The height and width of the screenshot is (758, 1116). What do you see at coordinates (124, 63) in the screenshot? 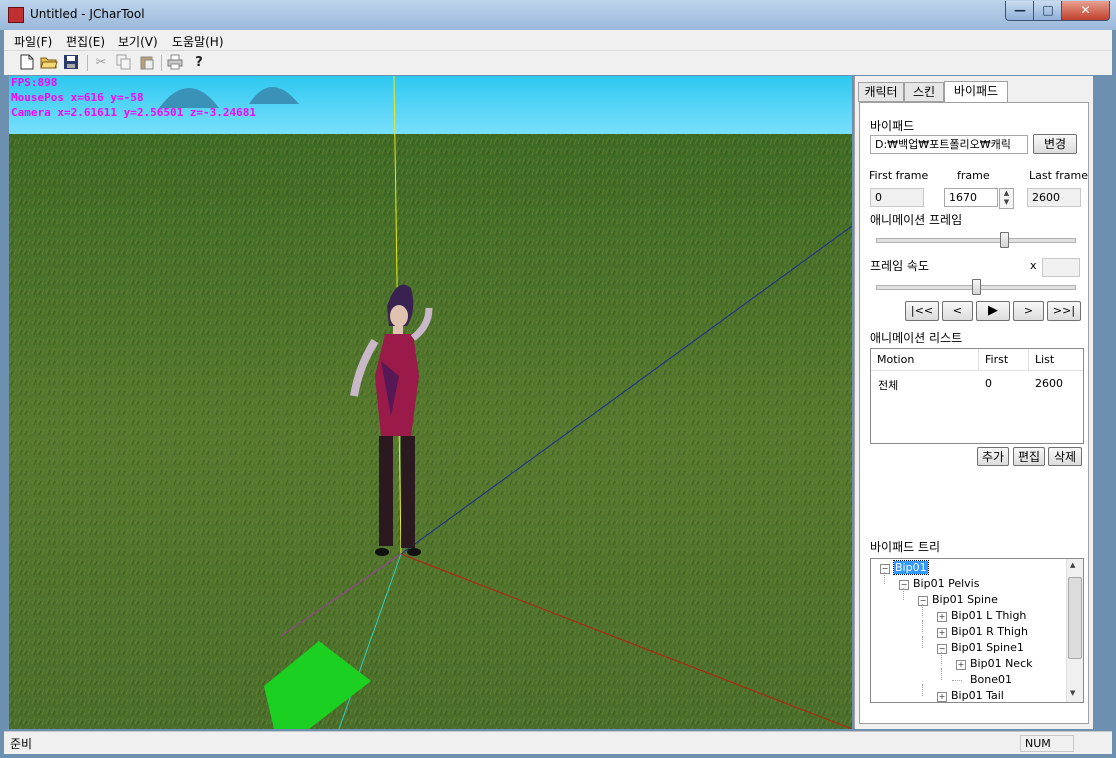
I see `copy-icon` at bounding box center [124, 63].